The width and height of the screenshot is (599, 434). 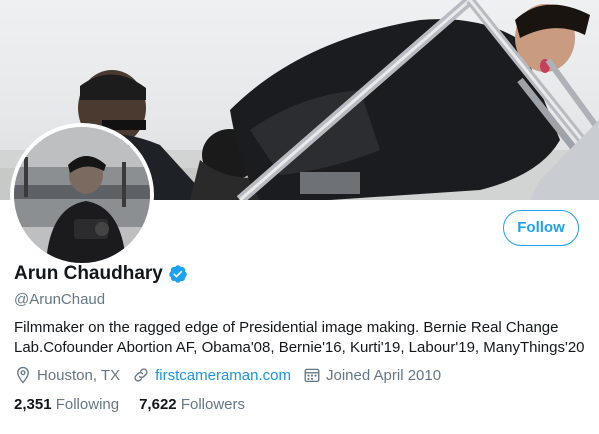 I want to click on avatar-photo, so click(x=82, y=195).